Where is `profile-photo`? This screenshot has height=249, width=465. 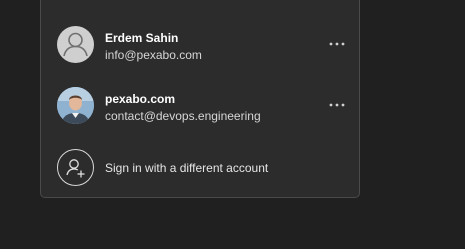
profile-photo is located at coordinates (75, 105).